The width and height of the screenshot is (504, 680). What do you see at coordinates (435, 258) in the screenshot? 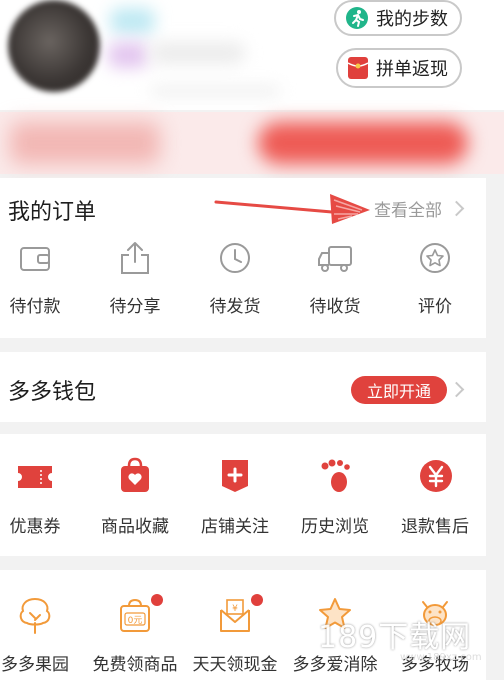
I see `review-star-icon` at bounding box center [435, 258].